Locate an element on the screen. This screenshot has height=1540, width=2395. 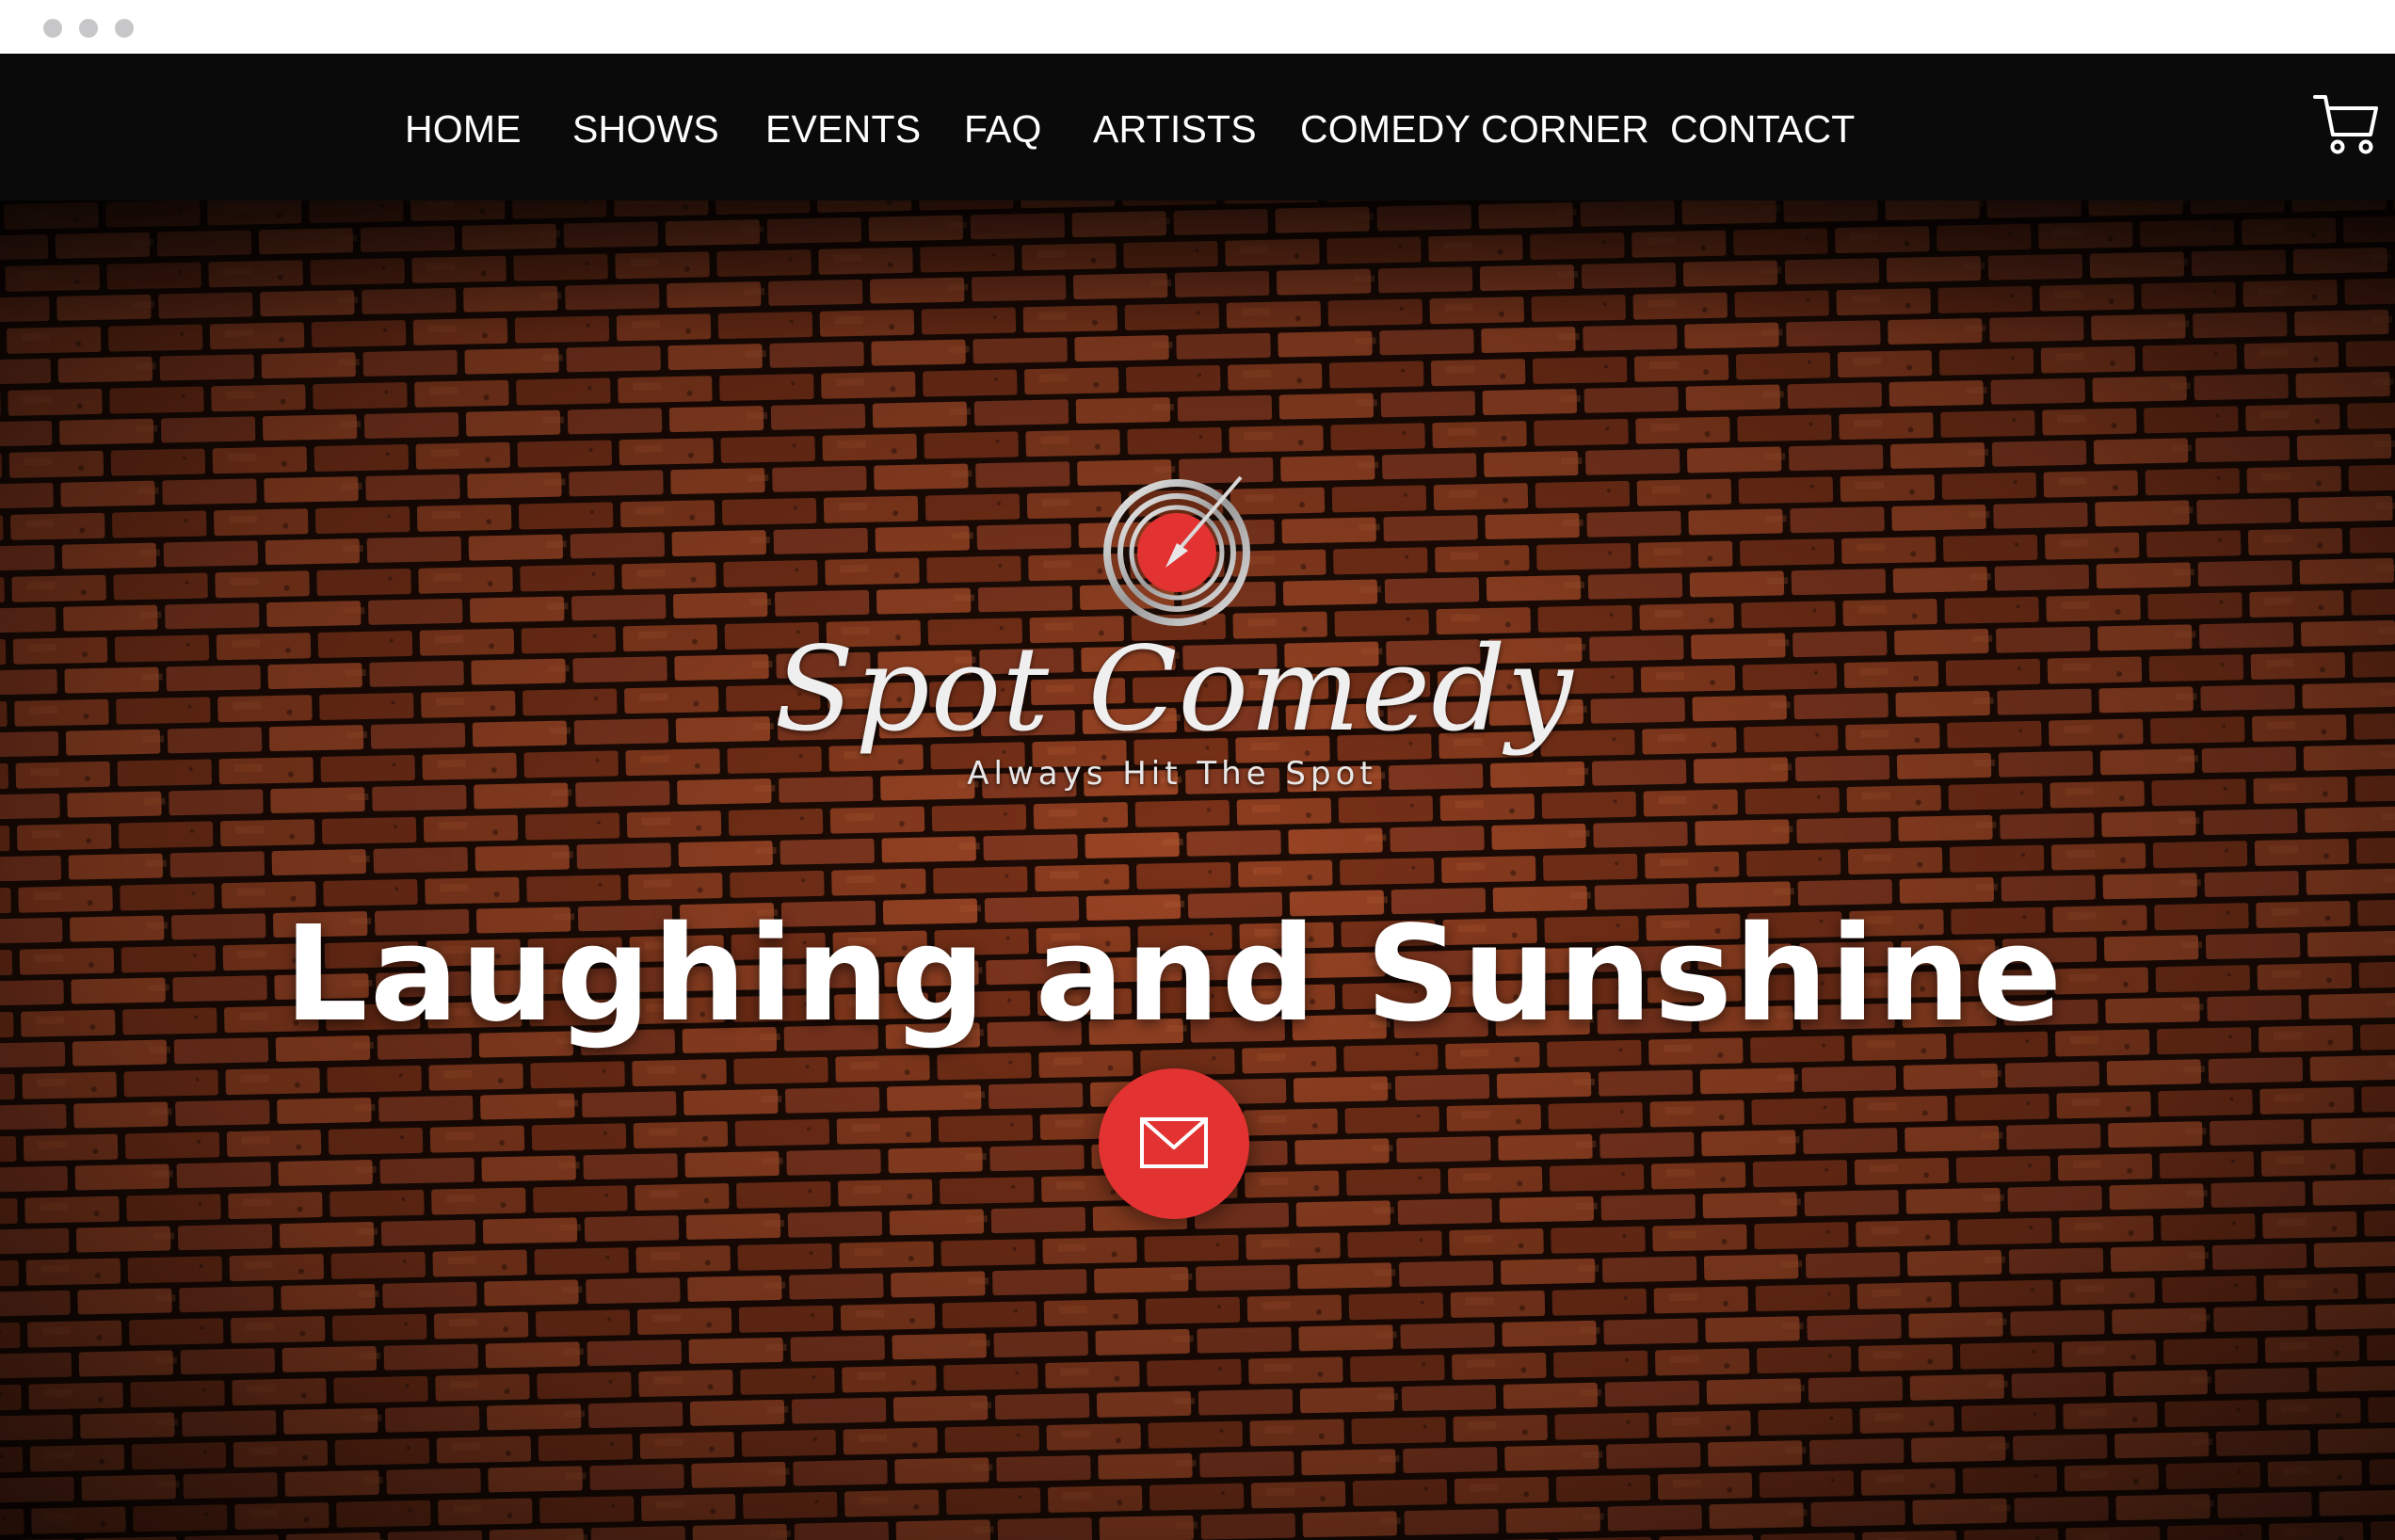
nav-faq: FAQ is located at coordinates (1003, 129).